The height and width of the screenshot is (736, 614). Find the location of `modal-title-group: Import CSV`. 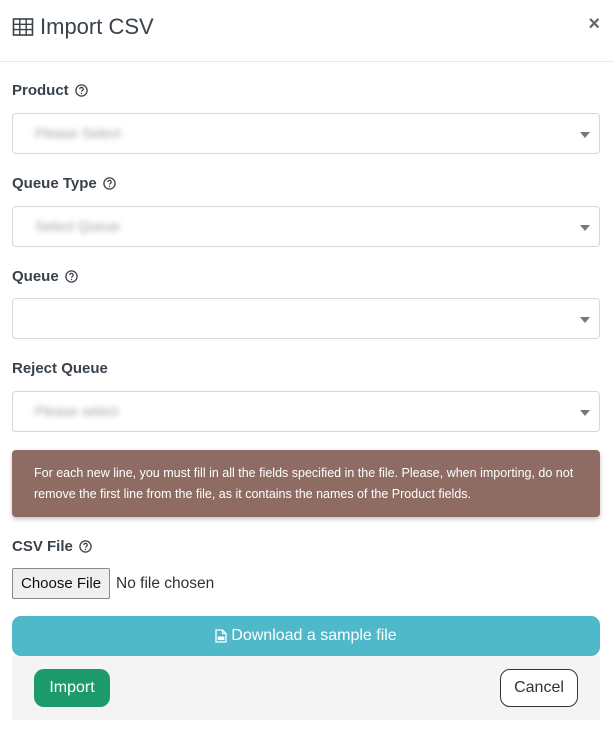

modal-title-group: Import CSV is located at coordinates (83, 27).